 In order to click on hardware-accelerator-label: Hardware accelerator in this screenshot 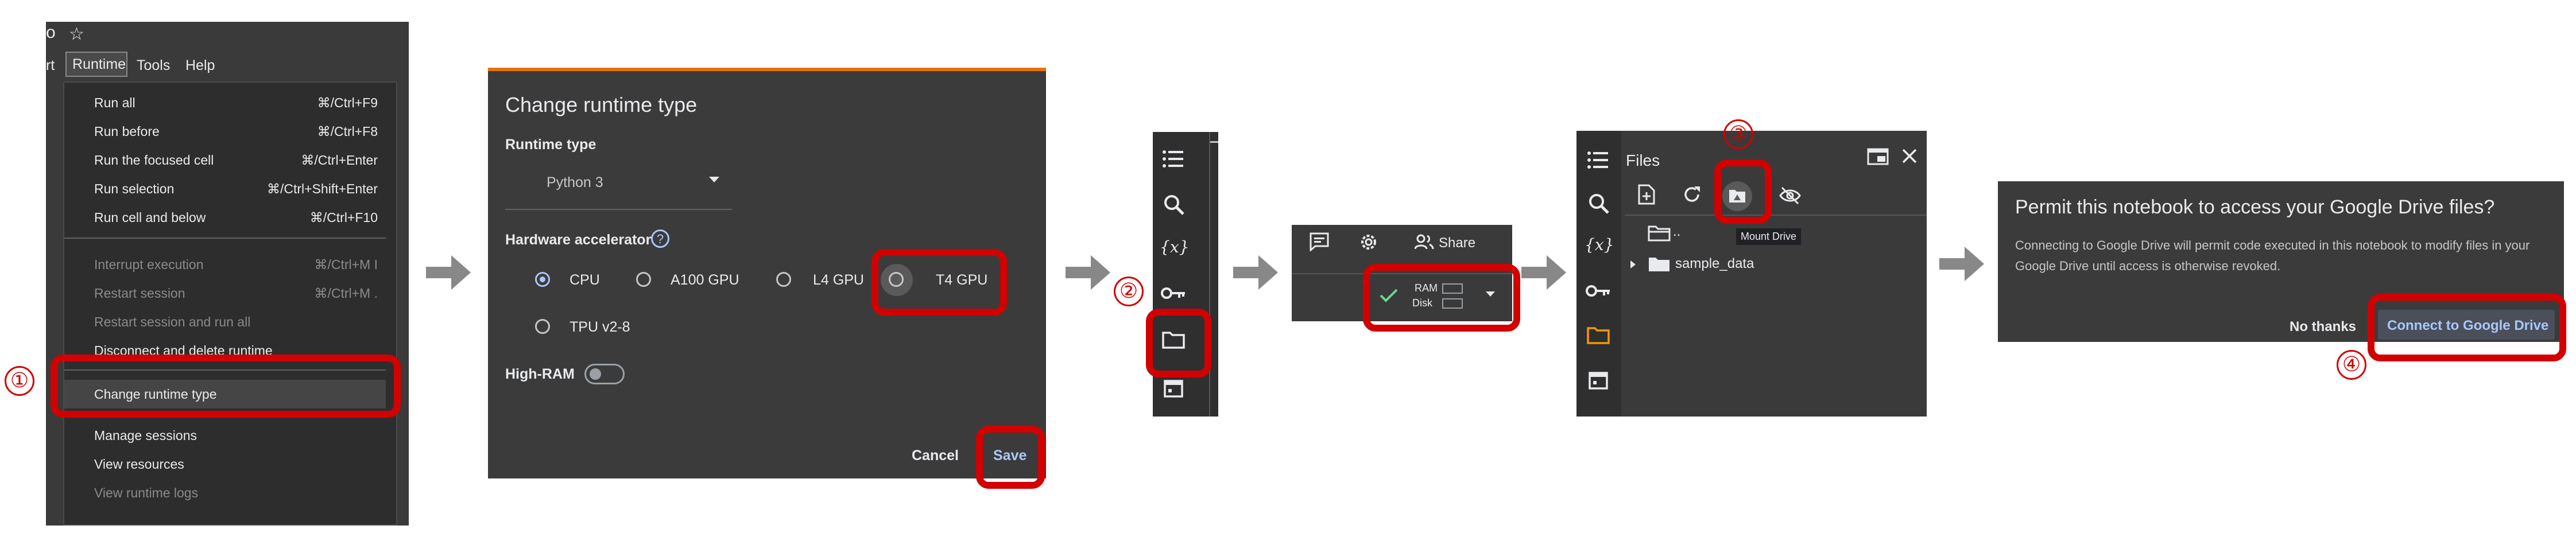, I will do `click(578, 240)`.